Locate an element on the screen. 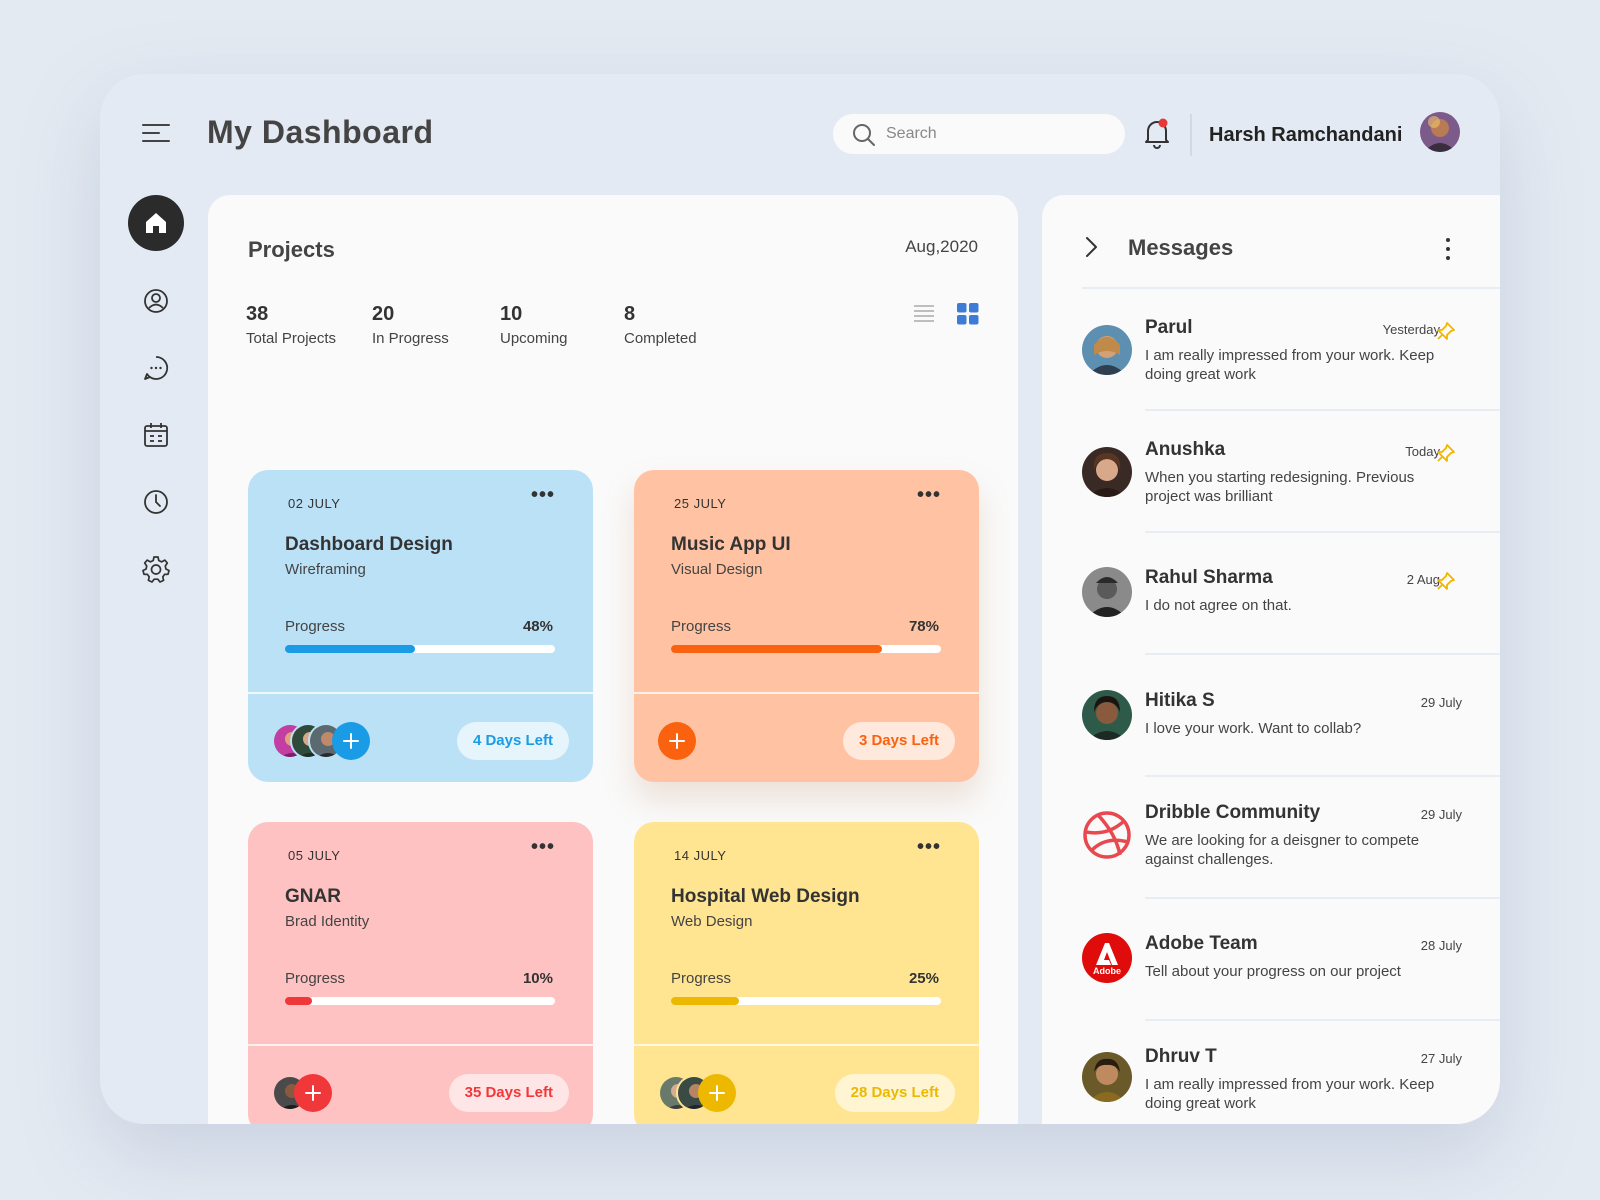 Image resolution: width=1600 pixels, height=1200 pixels. settings-icon is located at coordinates (156, 569).